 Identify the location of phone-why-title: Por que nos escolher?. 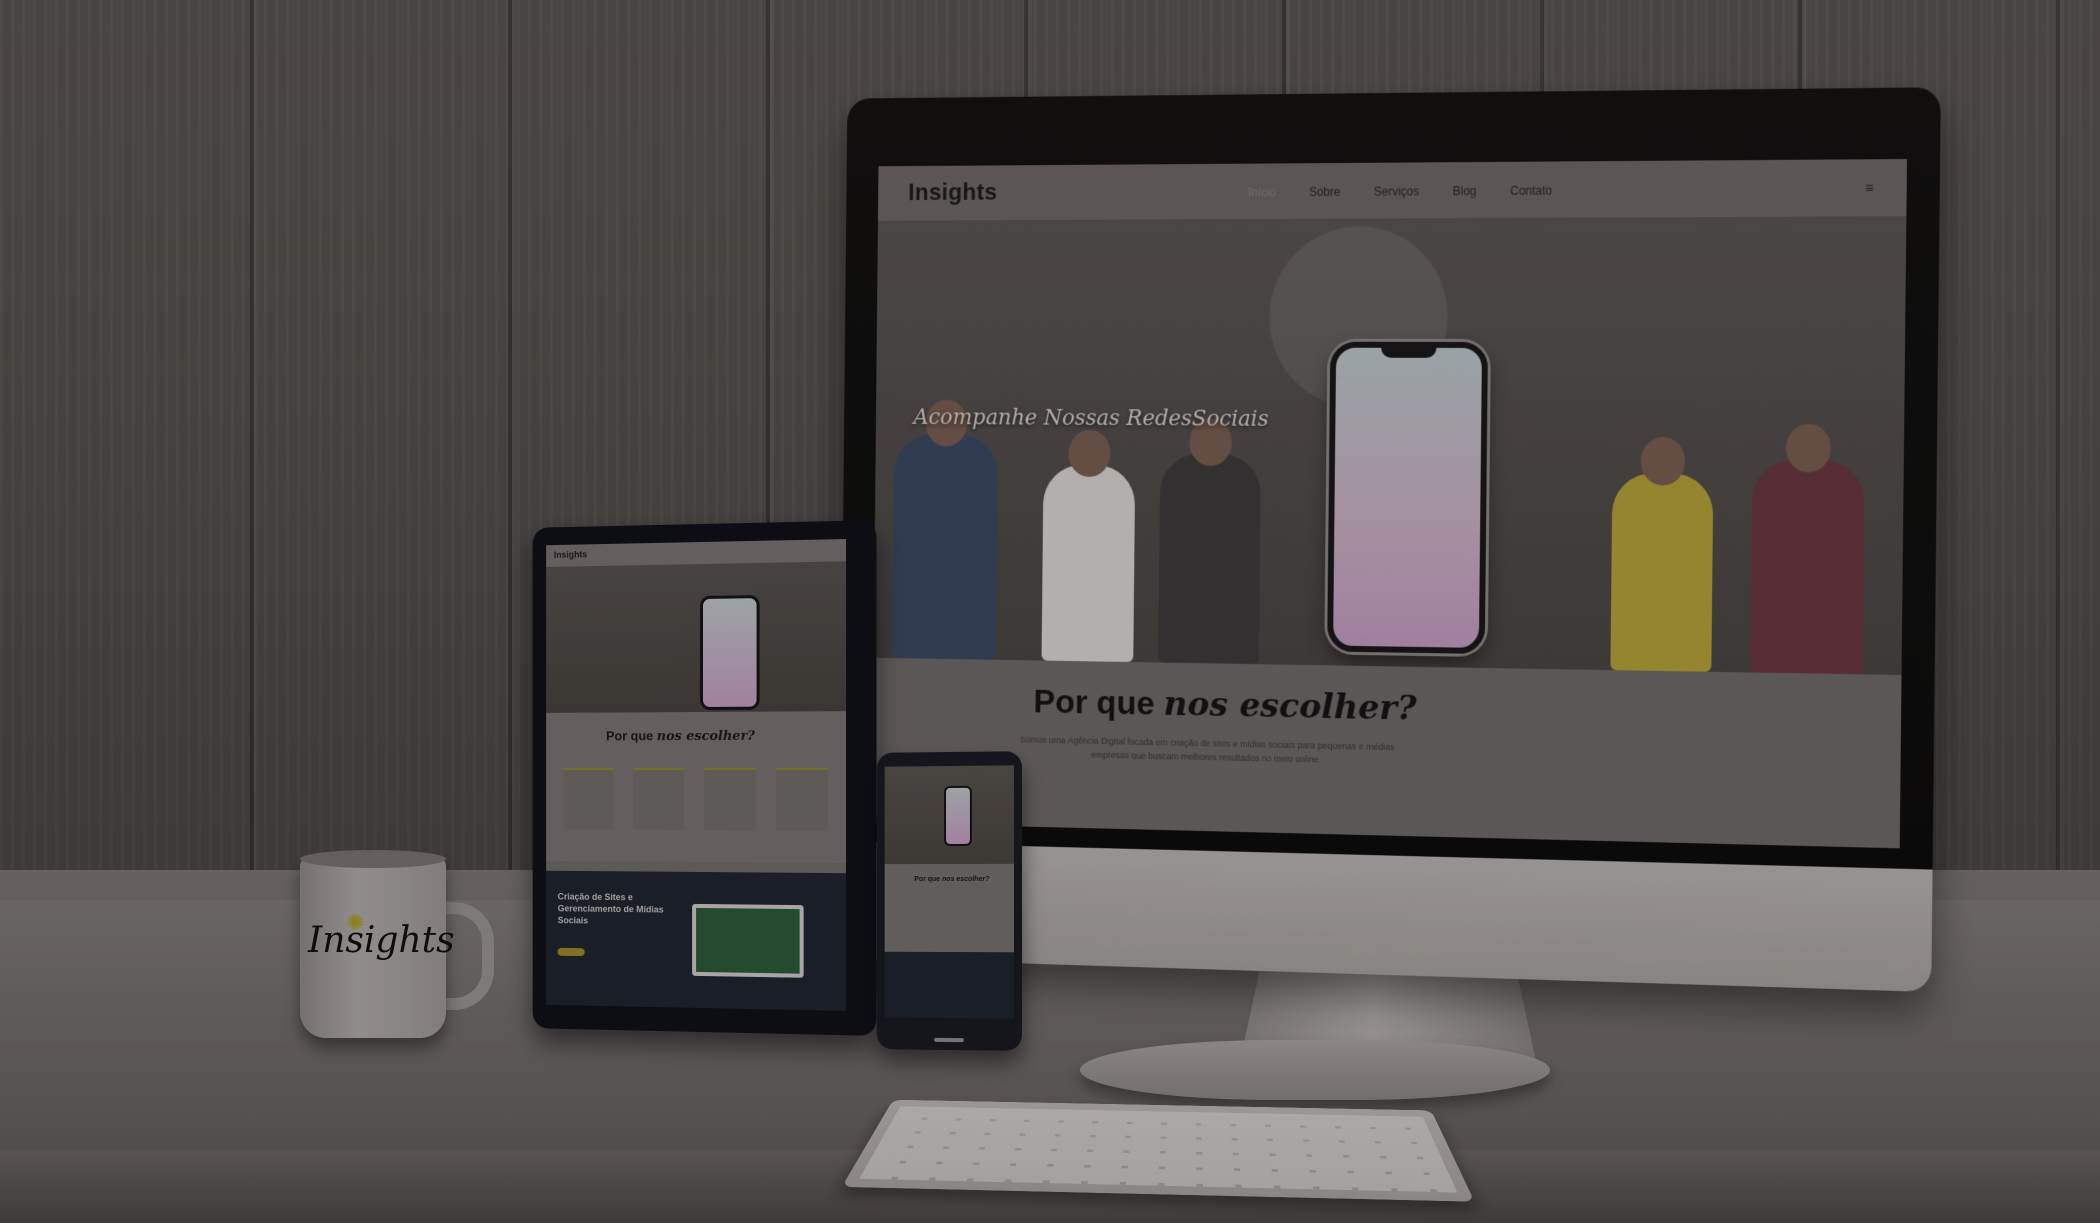
(951, 879).